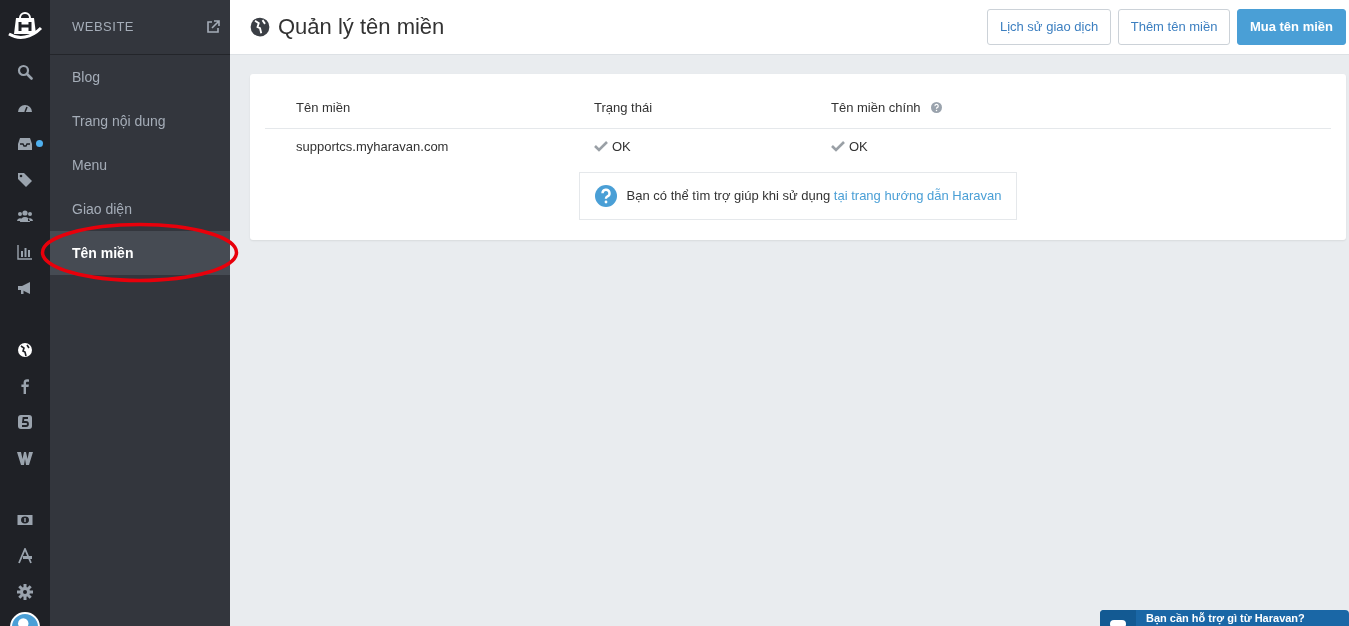  What do you see at coordinates (361, 27) in the screenshot?
I see `page-title: Quản lý tên miền` at bounding box center [361, 27].